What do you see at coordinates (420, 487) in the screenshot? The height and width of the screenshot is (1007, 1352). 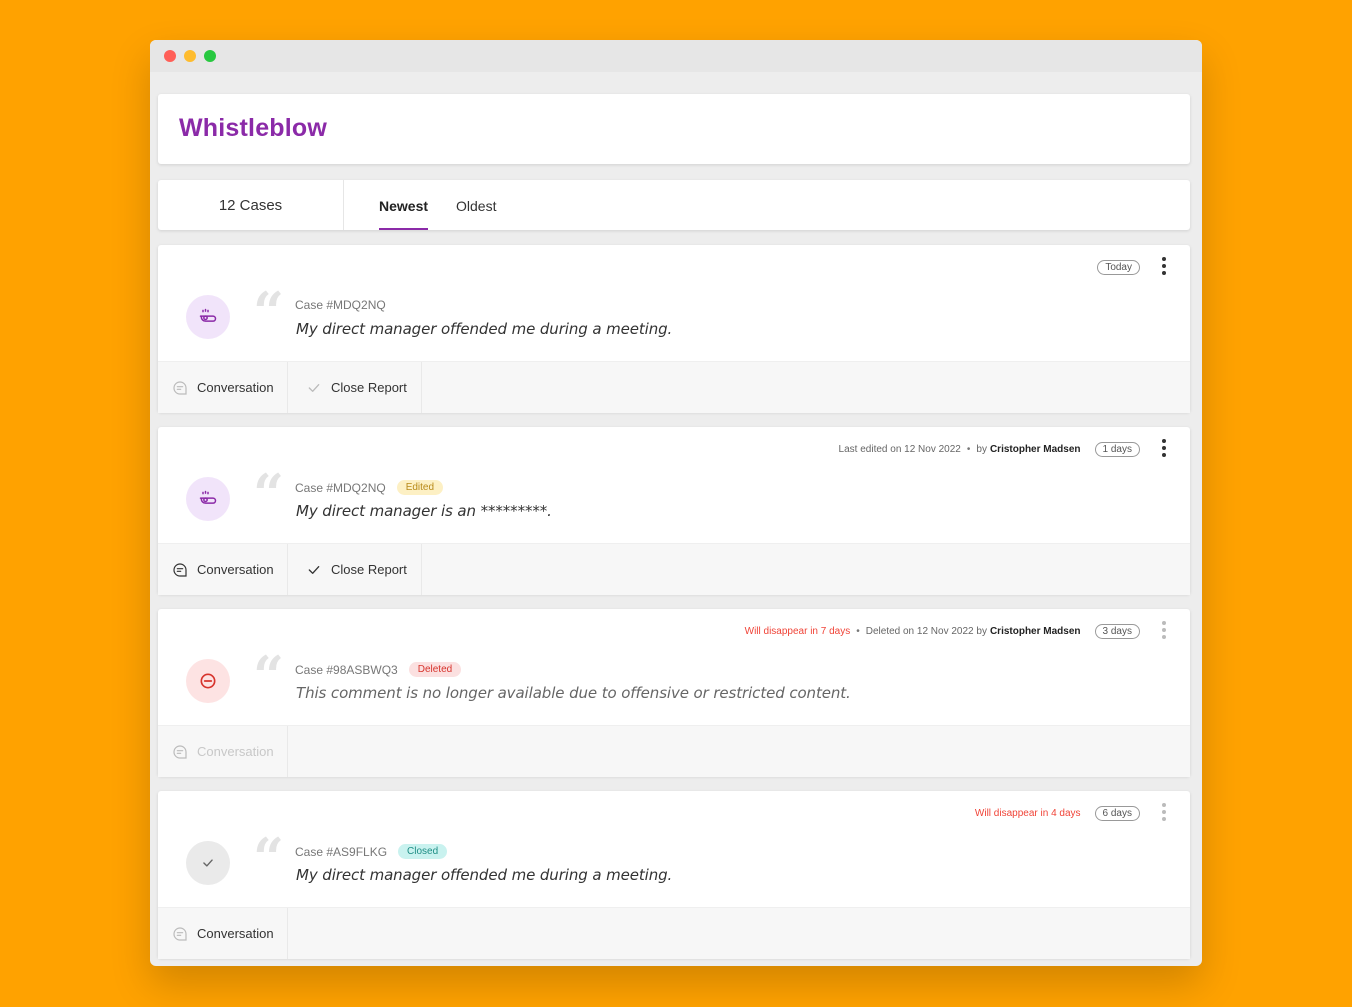 I see `status-badge: Edited` at bounding box center [420, 487].